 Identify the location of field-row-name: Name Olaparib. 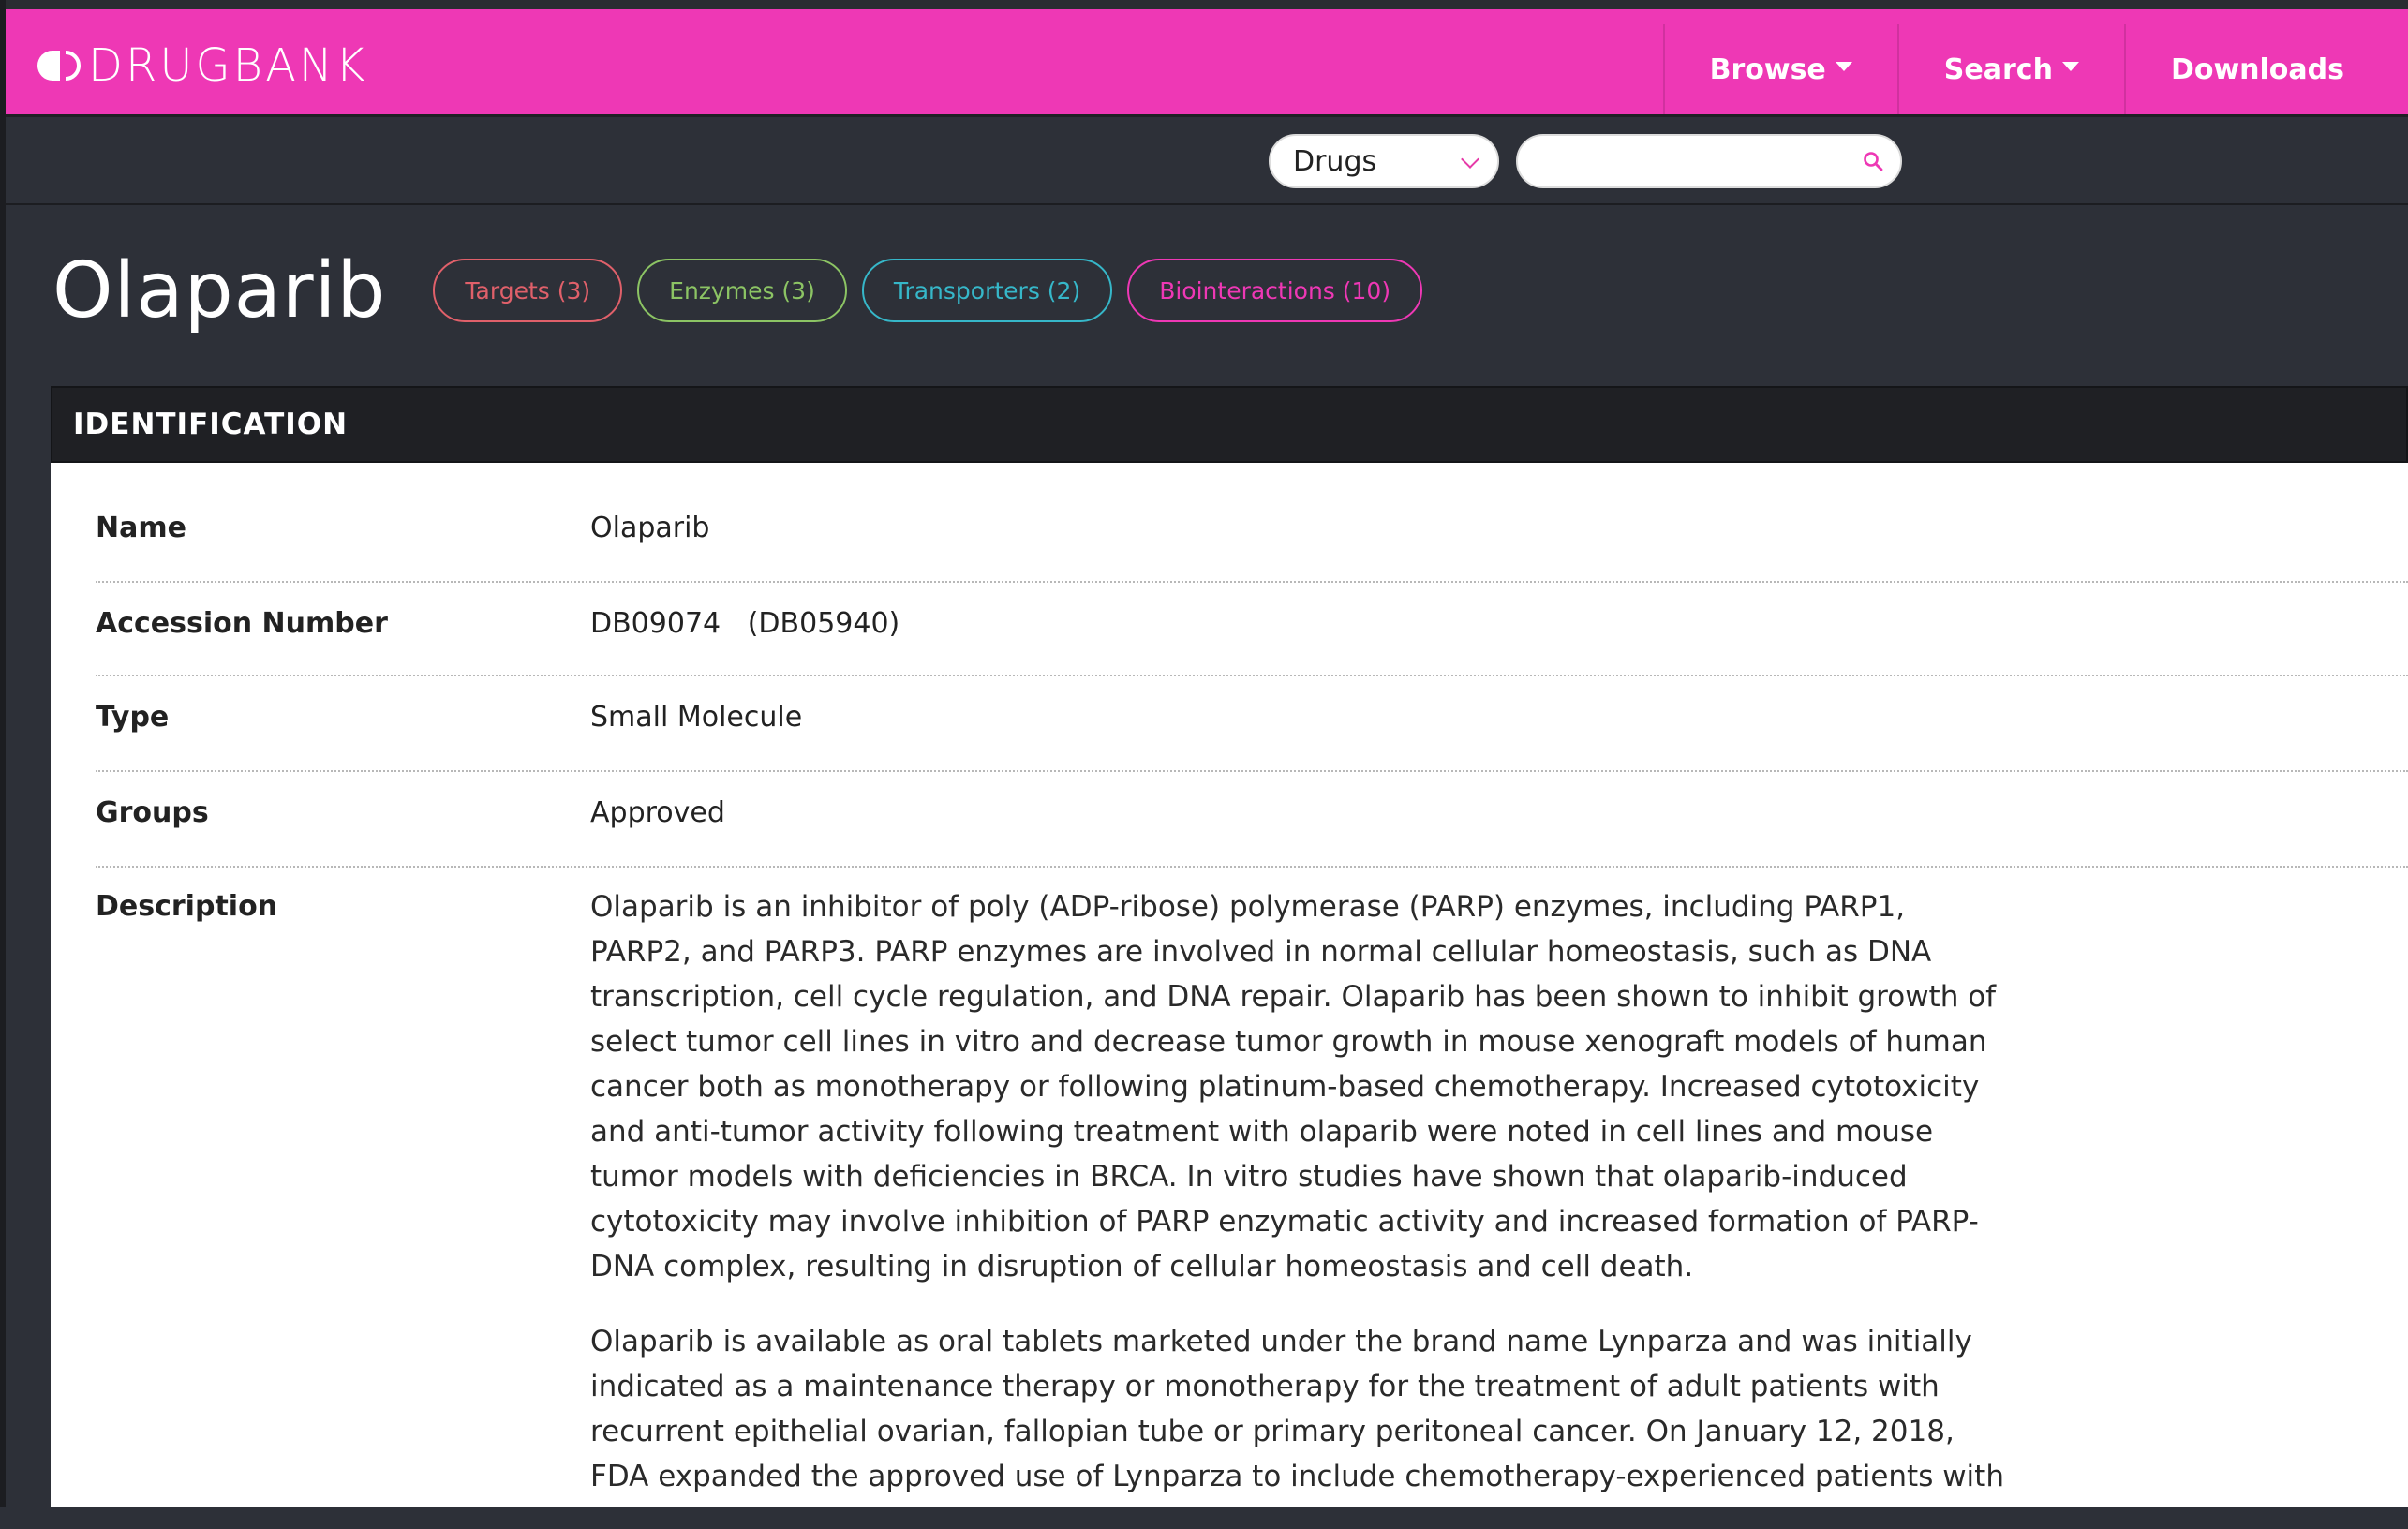
(1252, 523).